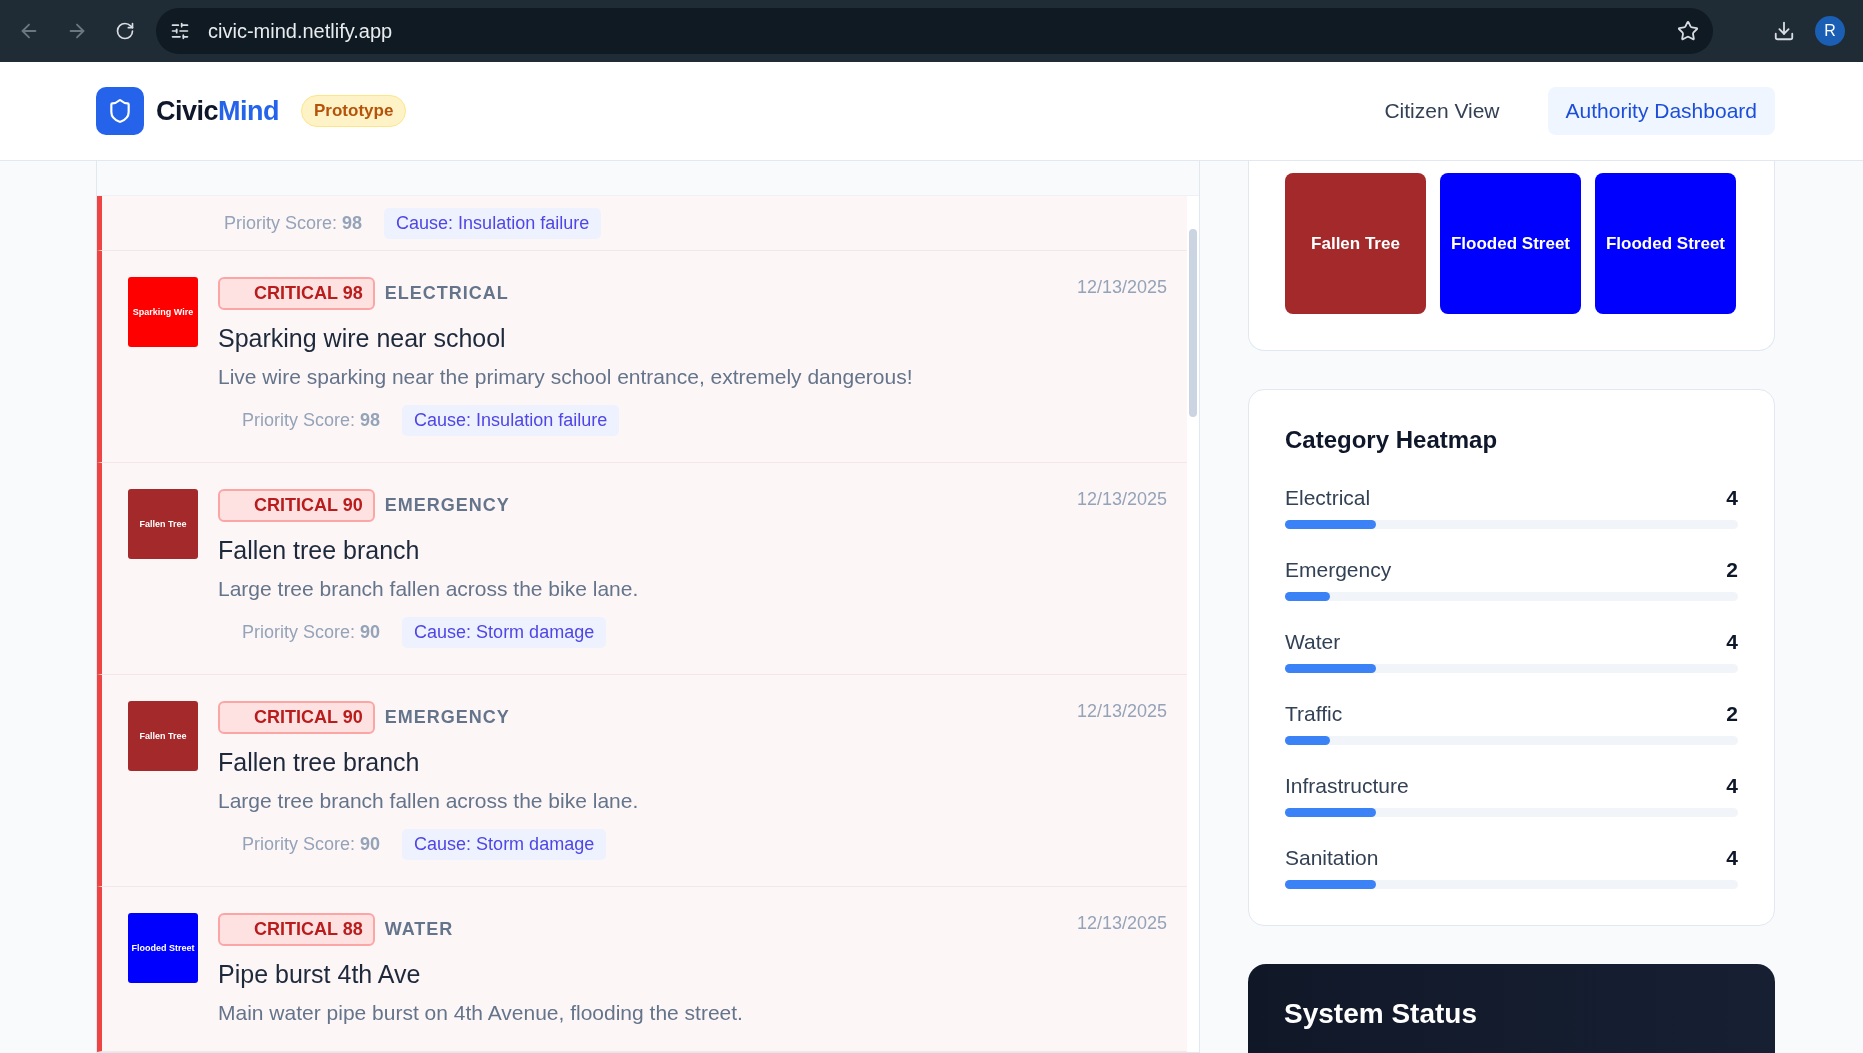 Image resolution: width=1863 pixels, height=1053 pixels. Describe the element at coordinates (642, 357) in the screenshot. I see `report-card: Sparking Wire CRITICAL 98 ELECTRICAL 12/13/2025 Sparking wire near school Live wire sparking near the primary school entrance, extremely dangerous! Priority Score: 98 Cause: Insulation failure` at that location.